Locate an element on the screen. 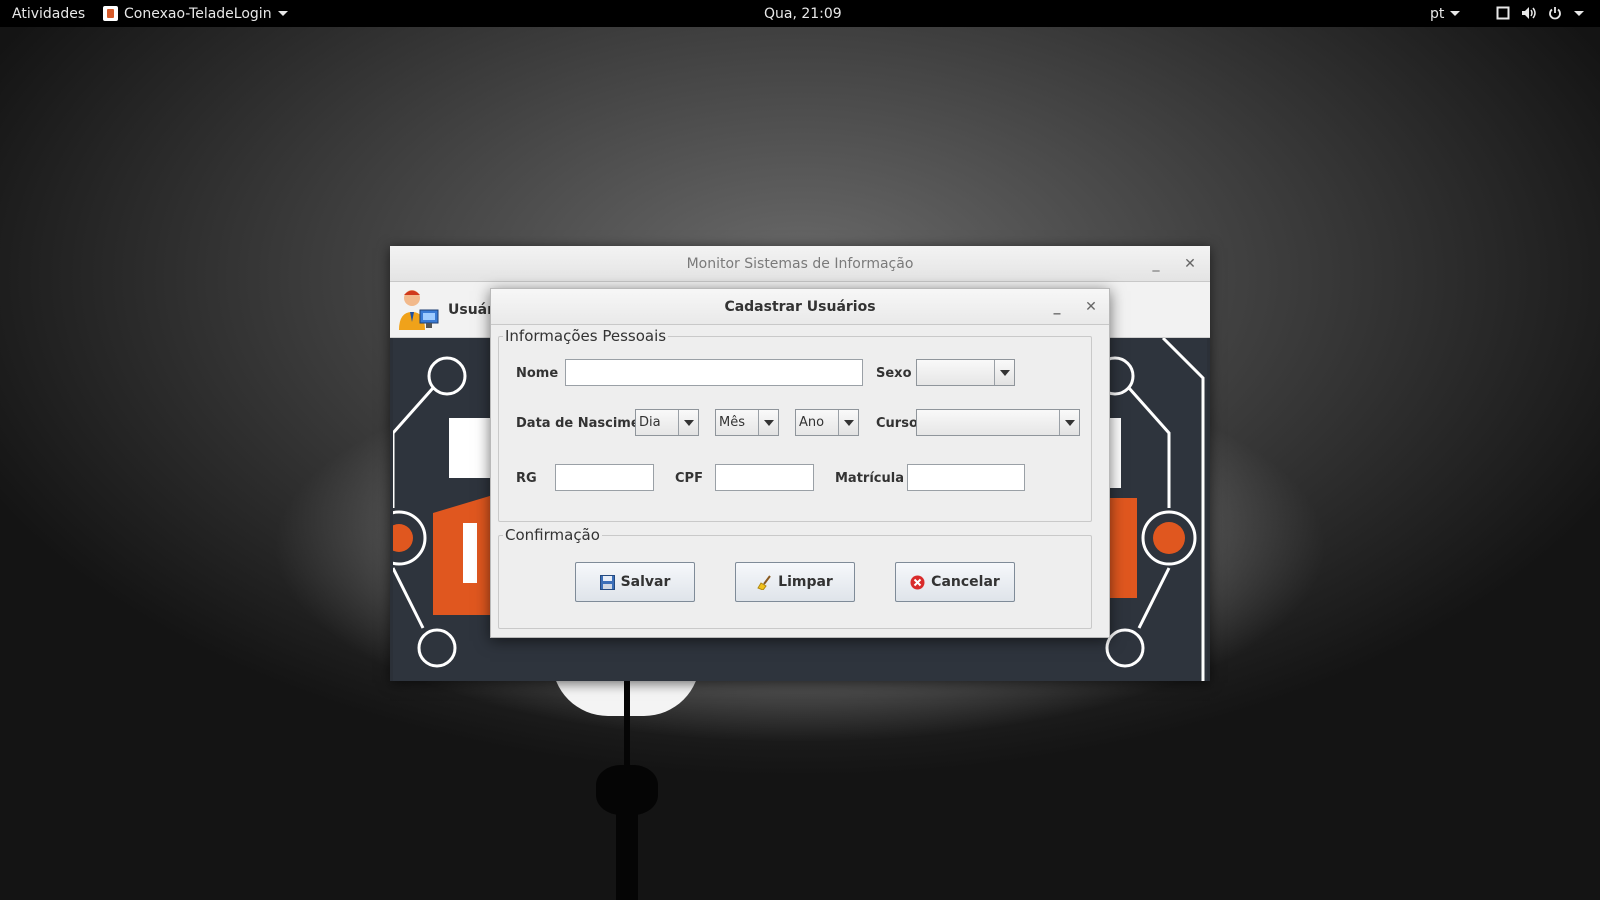 This screenshot has height=900, width=1600. users-icon is located at coordinates (419, 310).